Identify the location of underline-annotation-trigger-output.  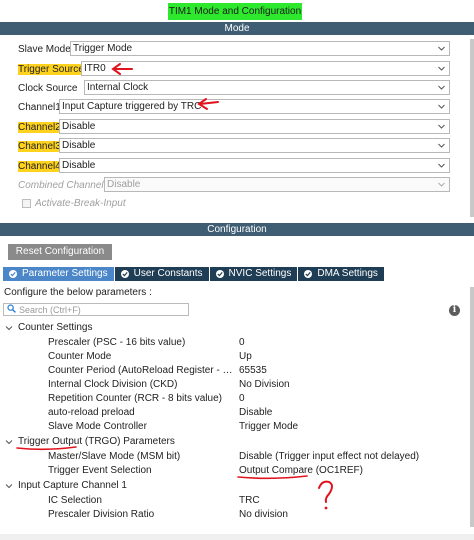
(46, 448).